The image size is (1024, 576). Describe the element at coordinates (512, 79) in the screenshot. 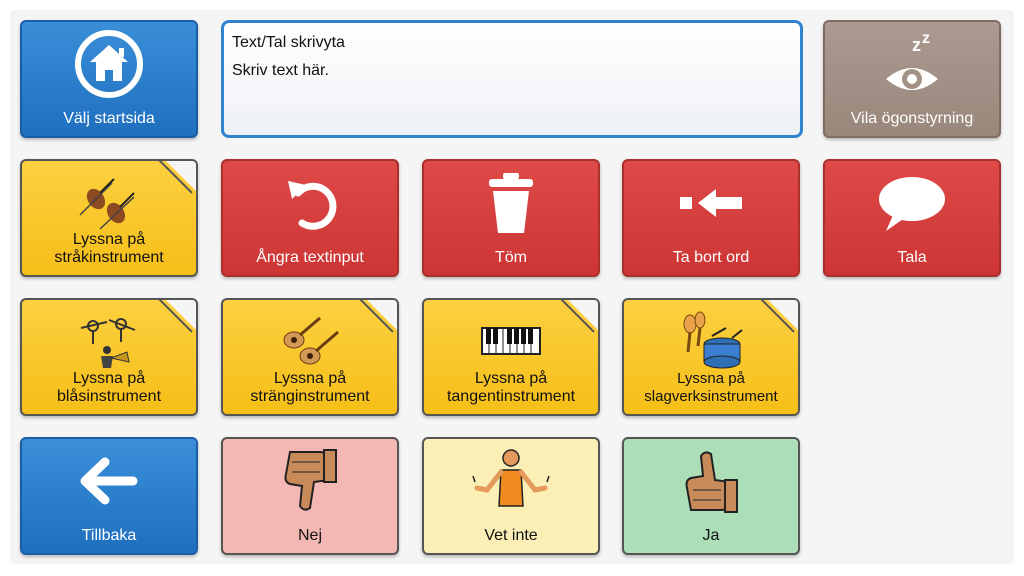

I see `text-input-area: Text/Tal skrivyta Skriv text här.` at that location.